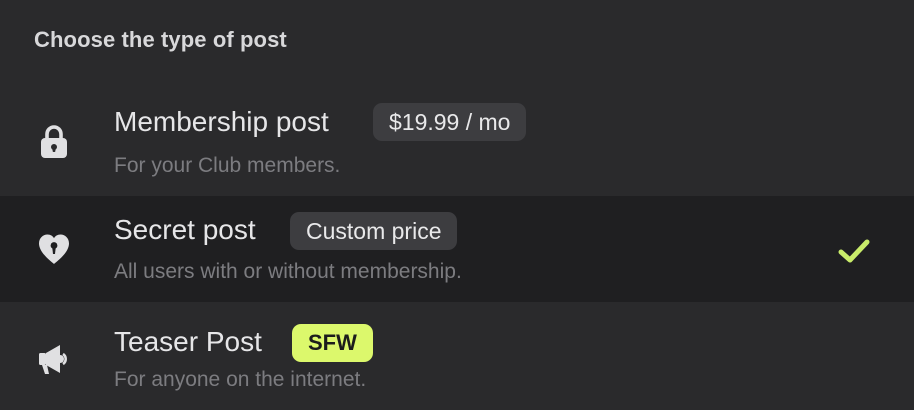  Describe the element at coordinates (240, 379) in the screenshot. I see `option-description: For anyone on the internet.` at that location.